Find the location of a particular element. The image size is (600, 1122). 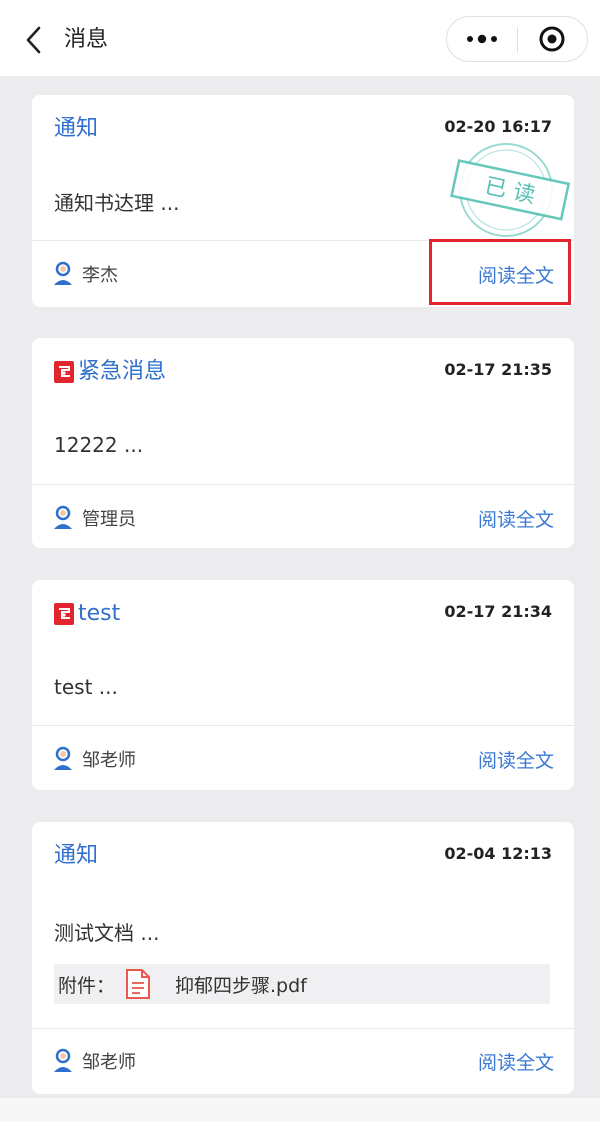

nav-bar: 消息 is located at coordinates (300, 38).